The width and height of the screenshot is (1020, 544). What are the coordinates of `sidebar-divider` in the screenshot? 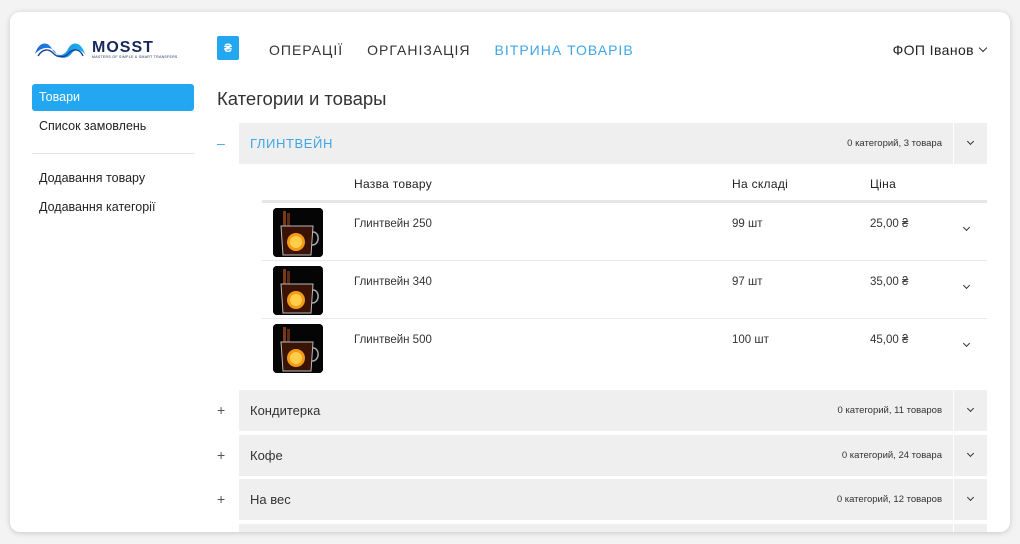 It's located at (113, 153).